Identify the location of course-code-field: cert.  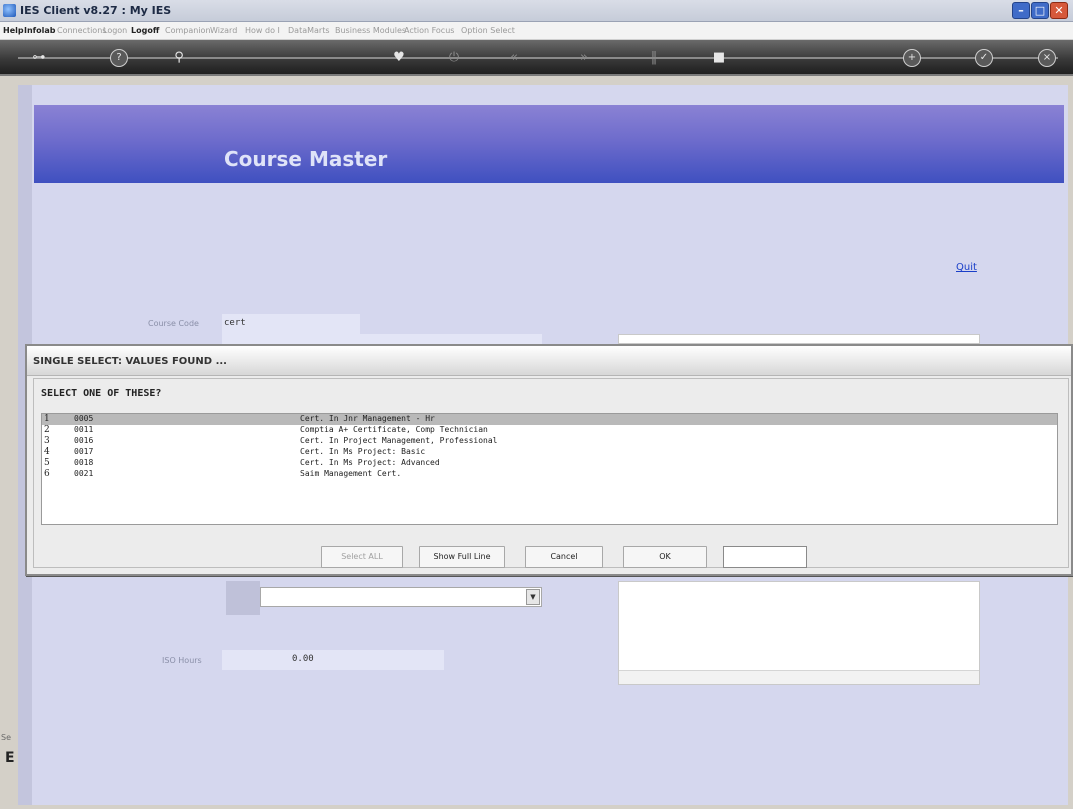
(291, 324).